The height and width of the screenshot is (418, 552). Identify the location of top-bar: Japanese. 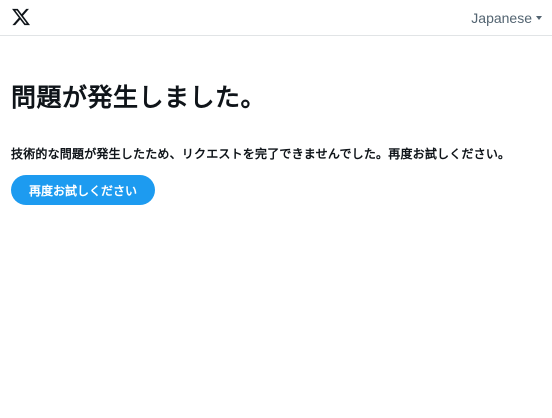
(276, 18).